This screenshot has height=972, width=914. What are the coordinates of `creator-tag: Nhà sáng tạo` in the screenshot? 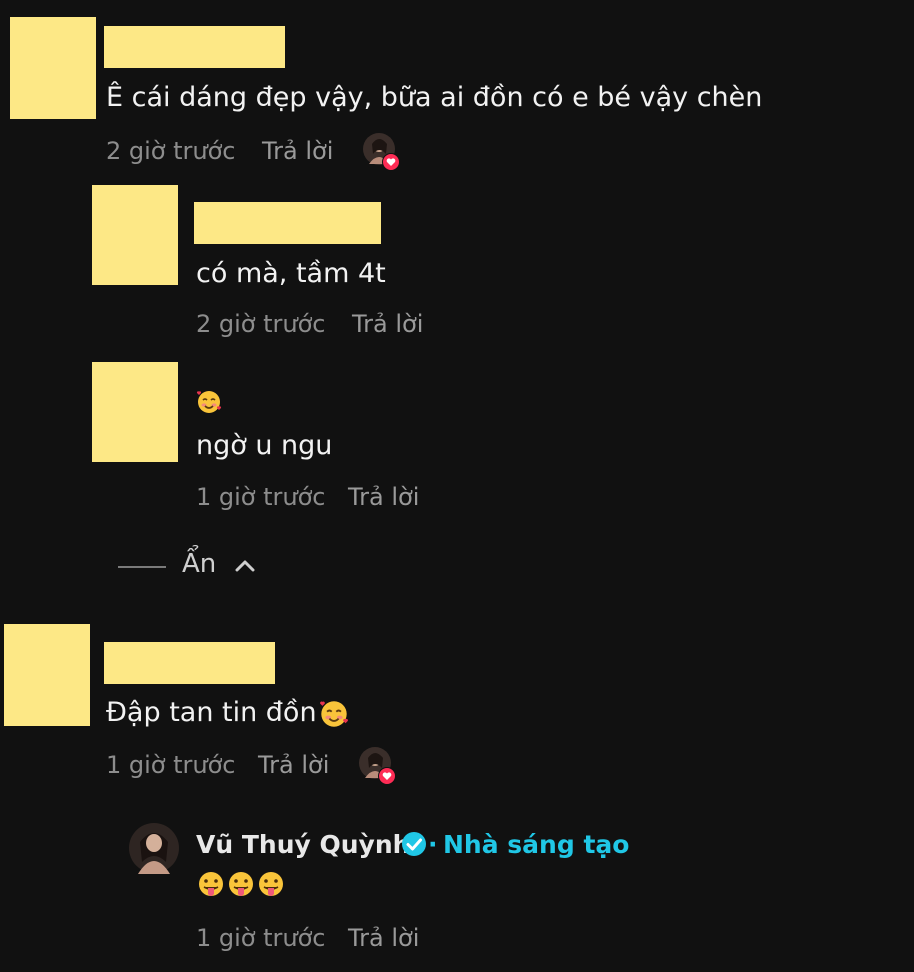 It's located at (536, 844).